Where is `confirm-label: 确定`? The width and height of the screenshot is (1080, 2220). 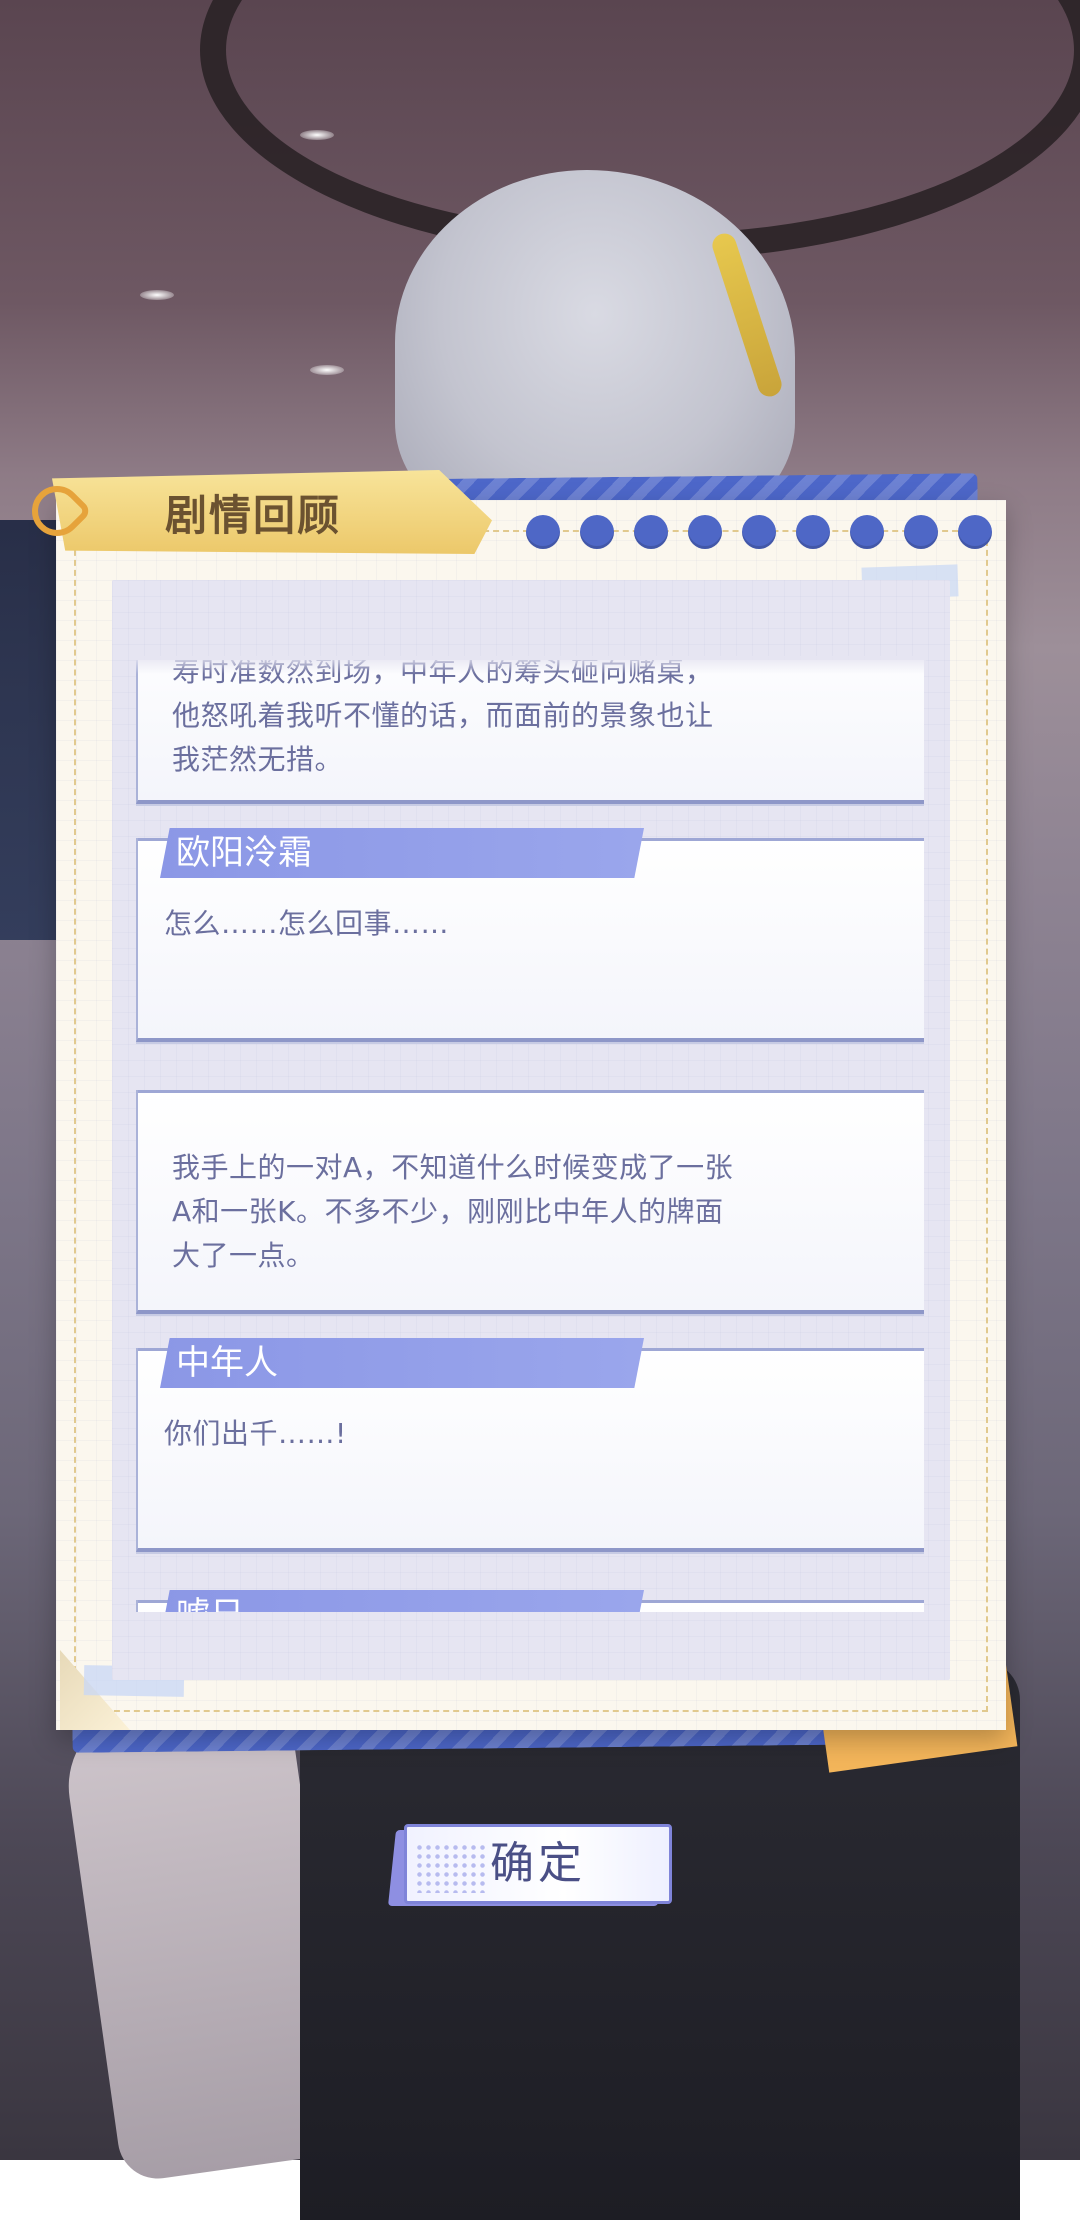
confirm-label: 确定 is located at coordinates (538, 1863).